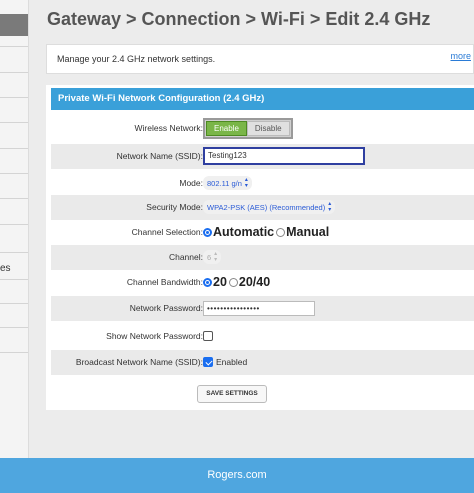 Image resolution: width=474 pixels, height=493 pixels. Describe the element at coordinates (191, 183) in the screenshot. I see `mode-label: Mode:` at that location.